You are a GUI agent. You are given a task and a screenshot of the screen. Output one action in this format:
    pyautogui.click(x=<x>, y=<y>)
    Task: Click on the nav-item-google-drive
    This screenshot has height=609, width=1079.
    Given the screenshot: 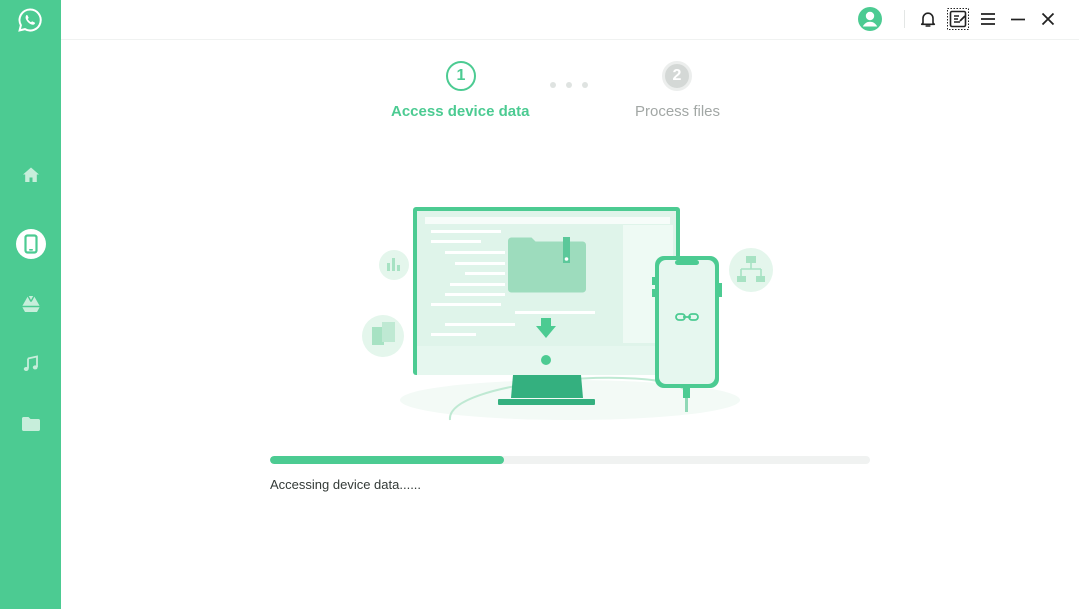 What is the action you would take?
    pyautogui.click(x=30, y=304)
    